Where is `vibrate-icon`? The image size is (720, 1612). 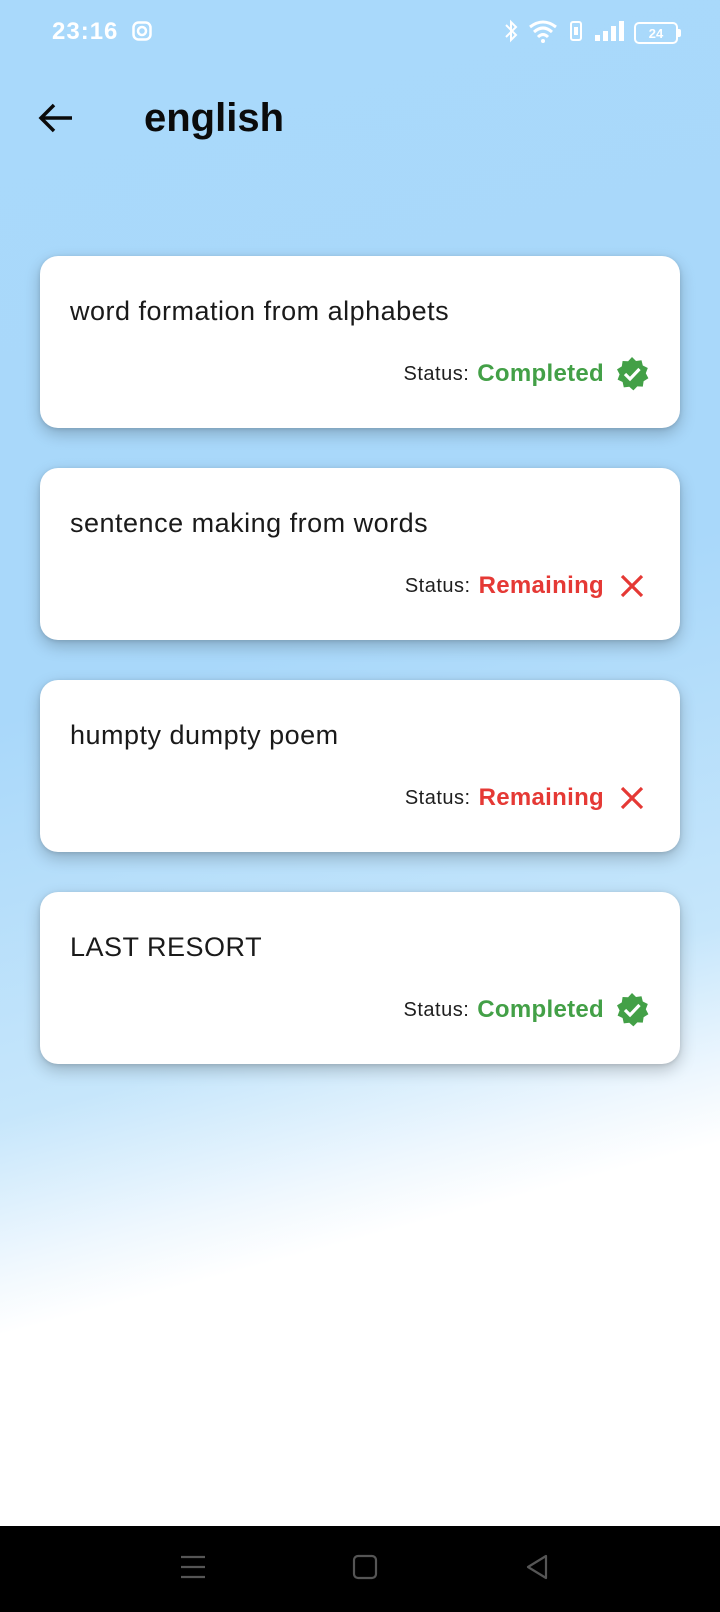
vibrate-icon is located at coordinates (576, 33).